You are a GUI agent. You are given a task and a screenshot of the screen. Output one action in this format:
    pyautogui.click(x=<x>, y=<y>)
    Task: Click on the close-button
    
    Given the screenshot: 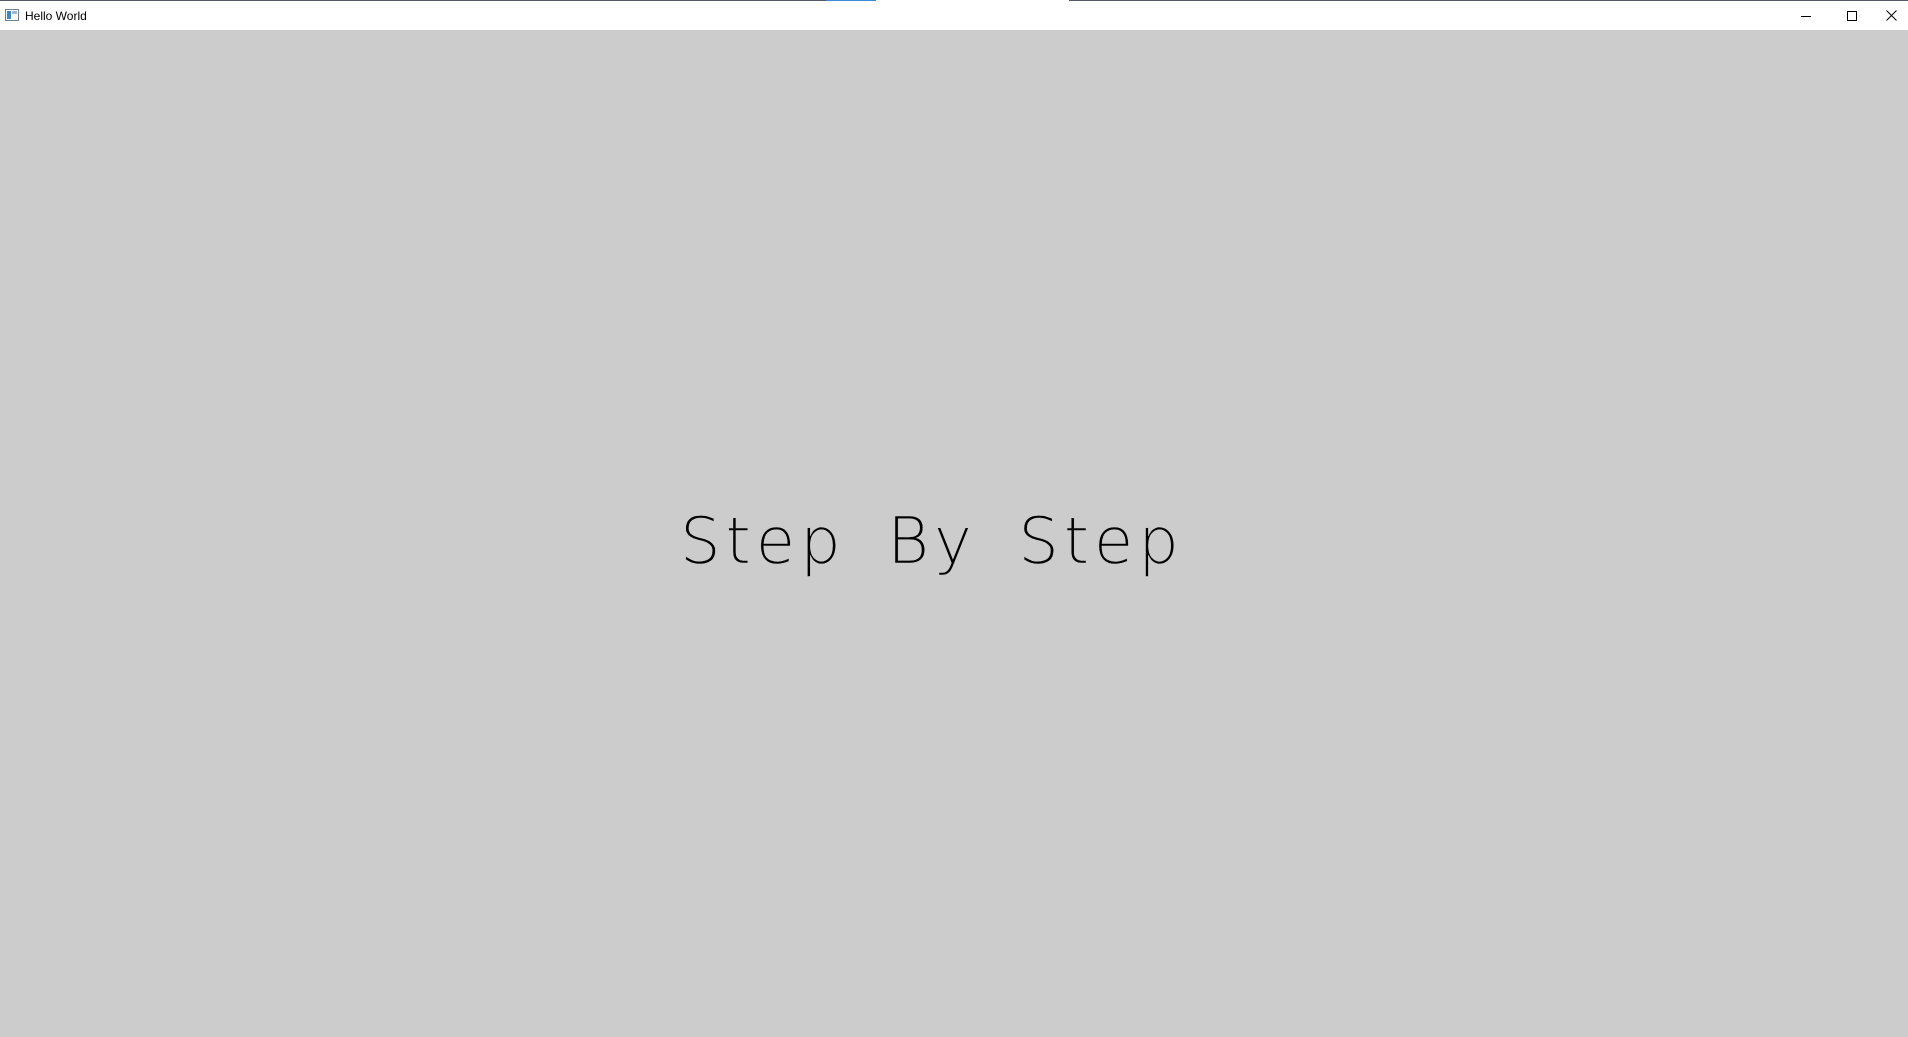 What is the action you would take?
    pyautogui.click(x=1891, y=15)
    